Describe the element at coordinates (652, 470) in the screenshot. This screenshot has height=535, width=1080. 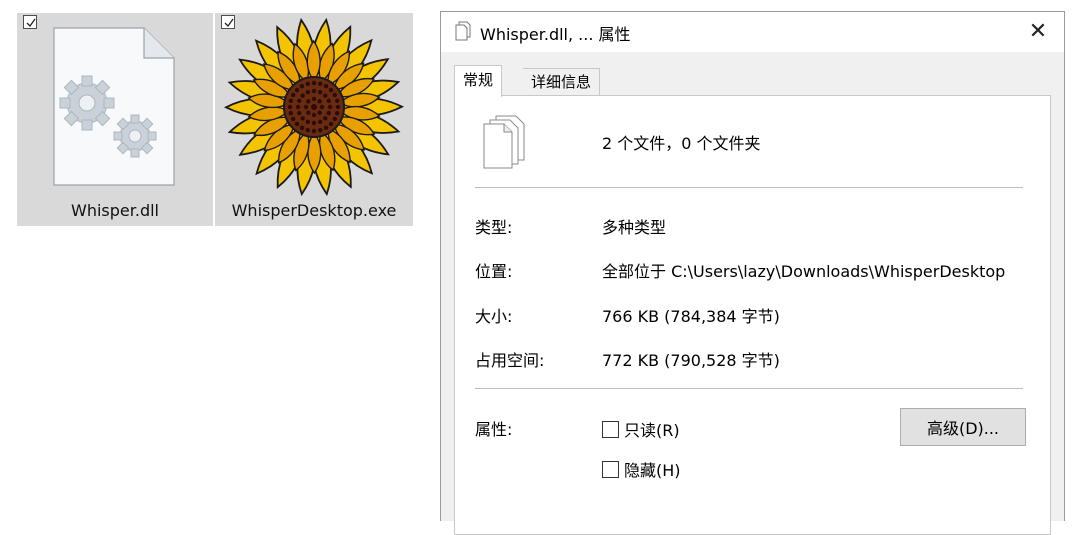
I see `hidden-label: 隐藏(H)` at that location.